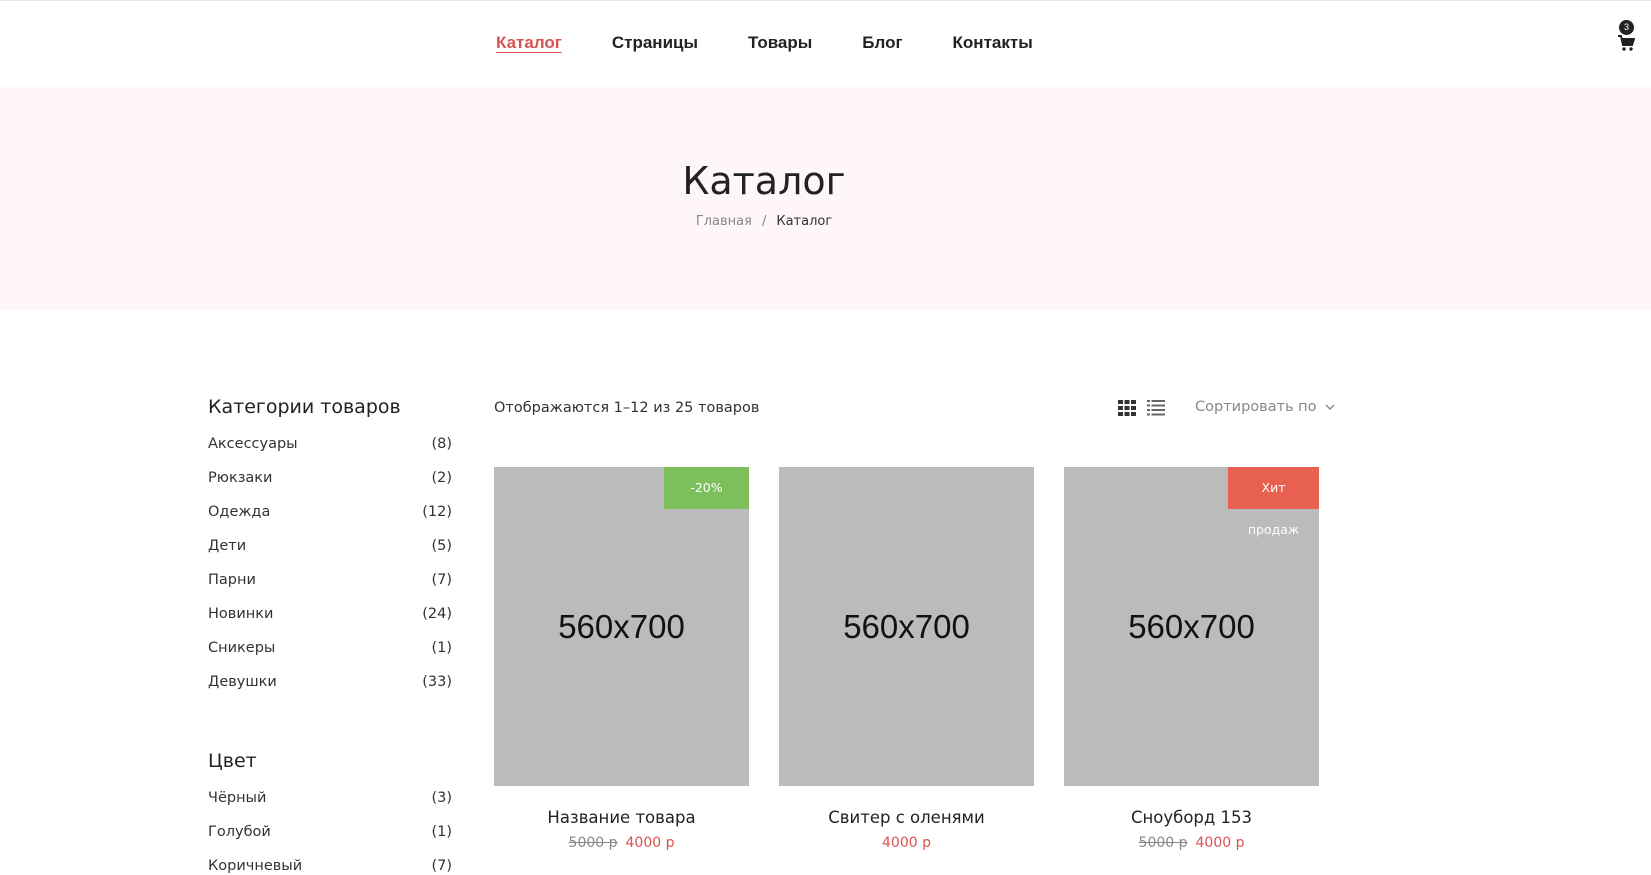  Describe the element at coordinates (780, 43) in the screenshot. I see `nav-item-products: Товары` at that location.